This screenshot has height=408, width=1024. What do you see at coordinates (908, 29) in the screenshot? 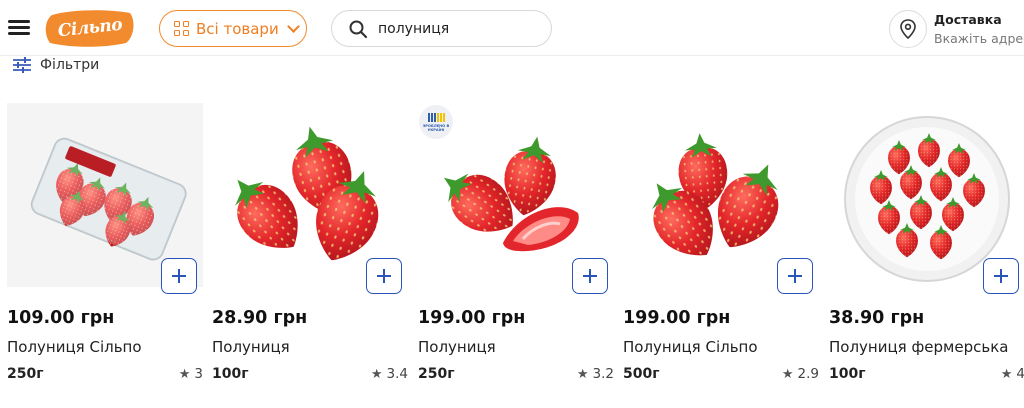
I see `location-pin-icon` at bounding box center [908, 29].